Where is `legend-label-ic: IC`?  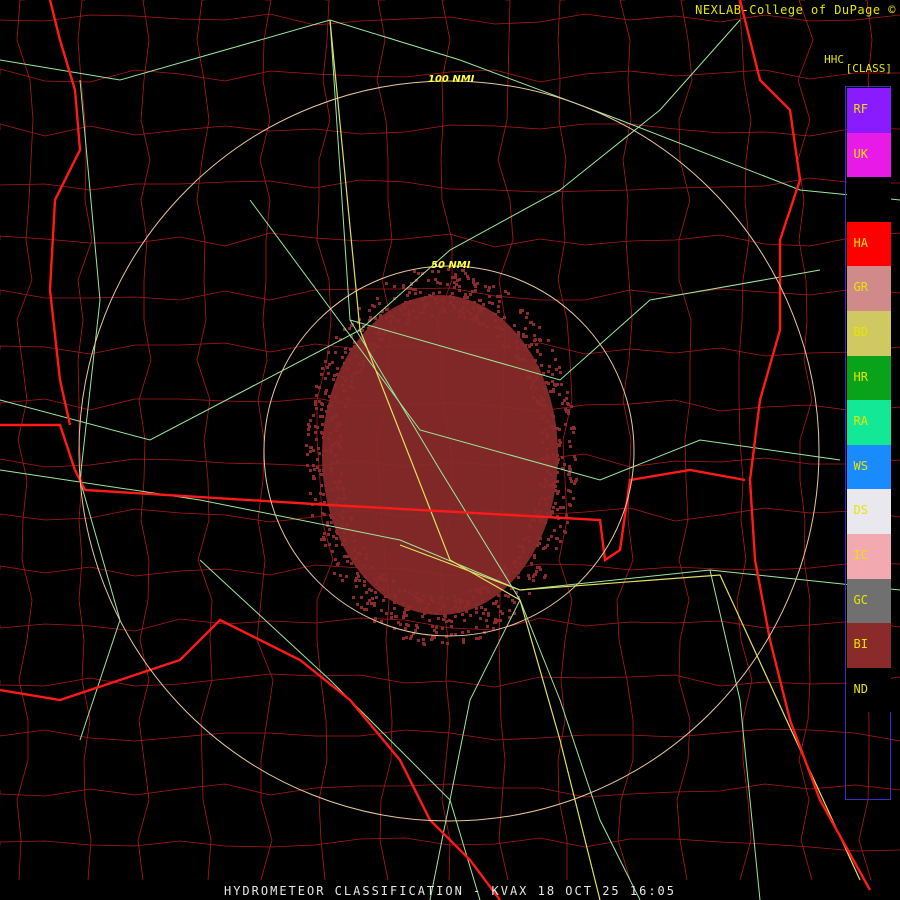 legend-label-ic: IC is located at coordinates (860, 555).